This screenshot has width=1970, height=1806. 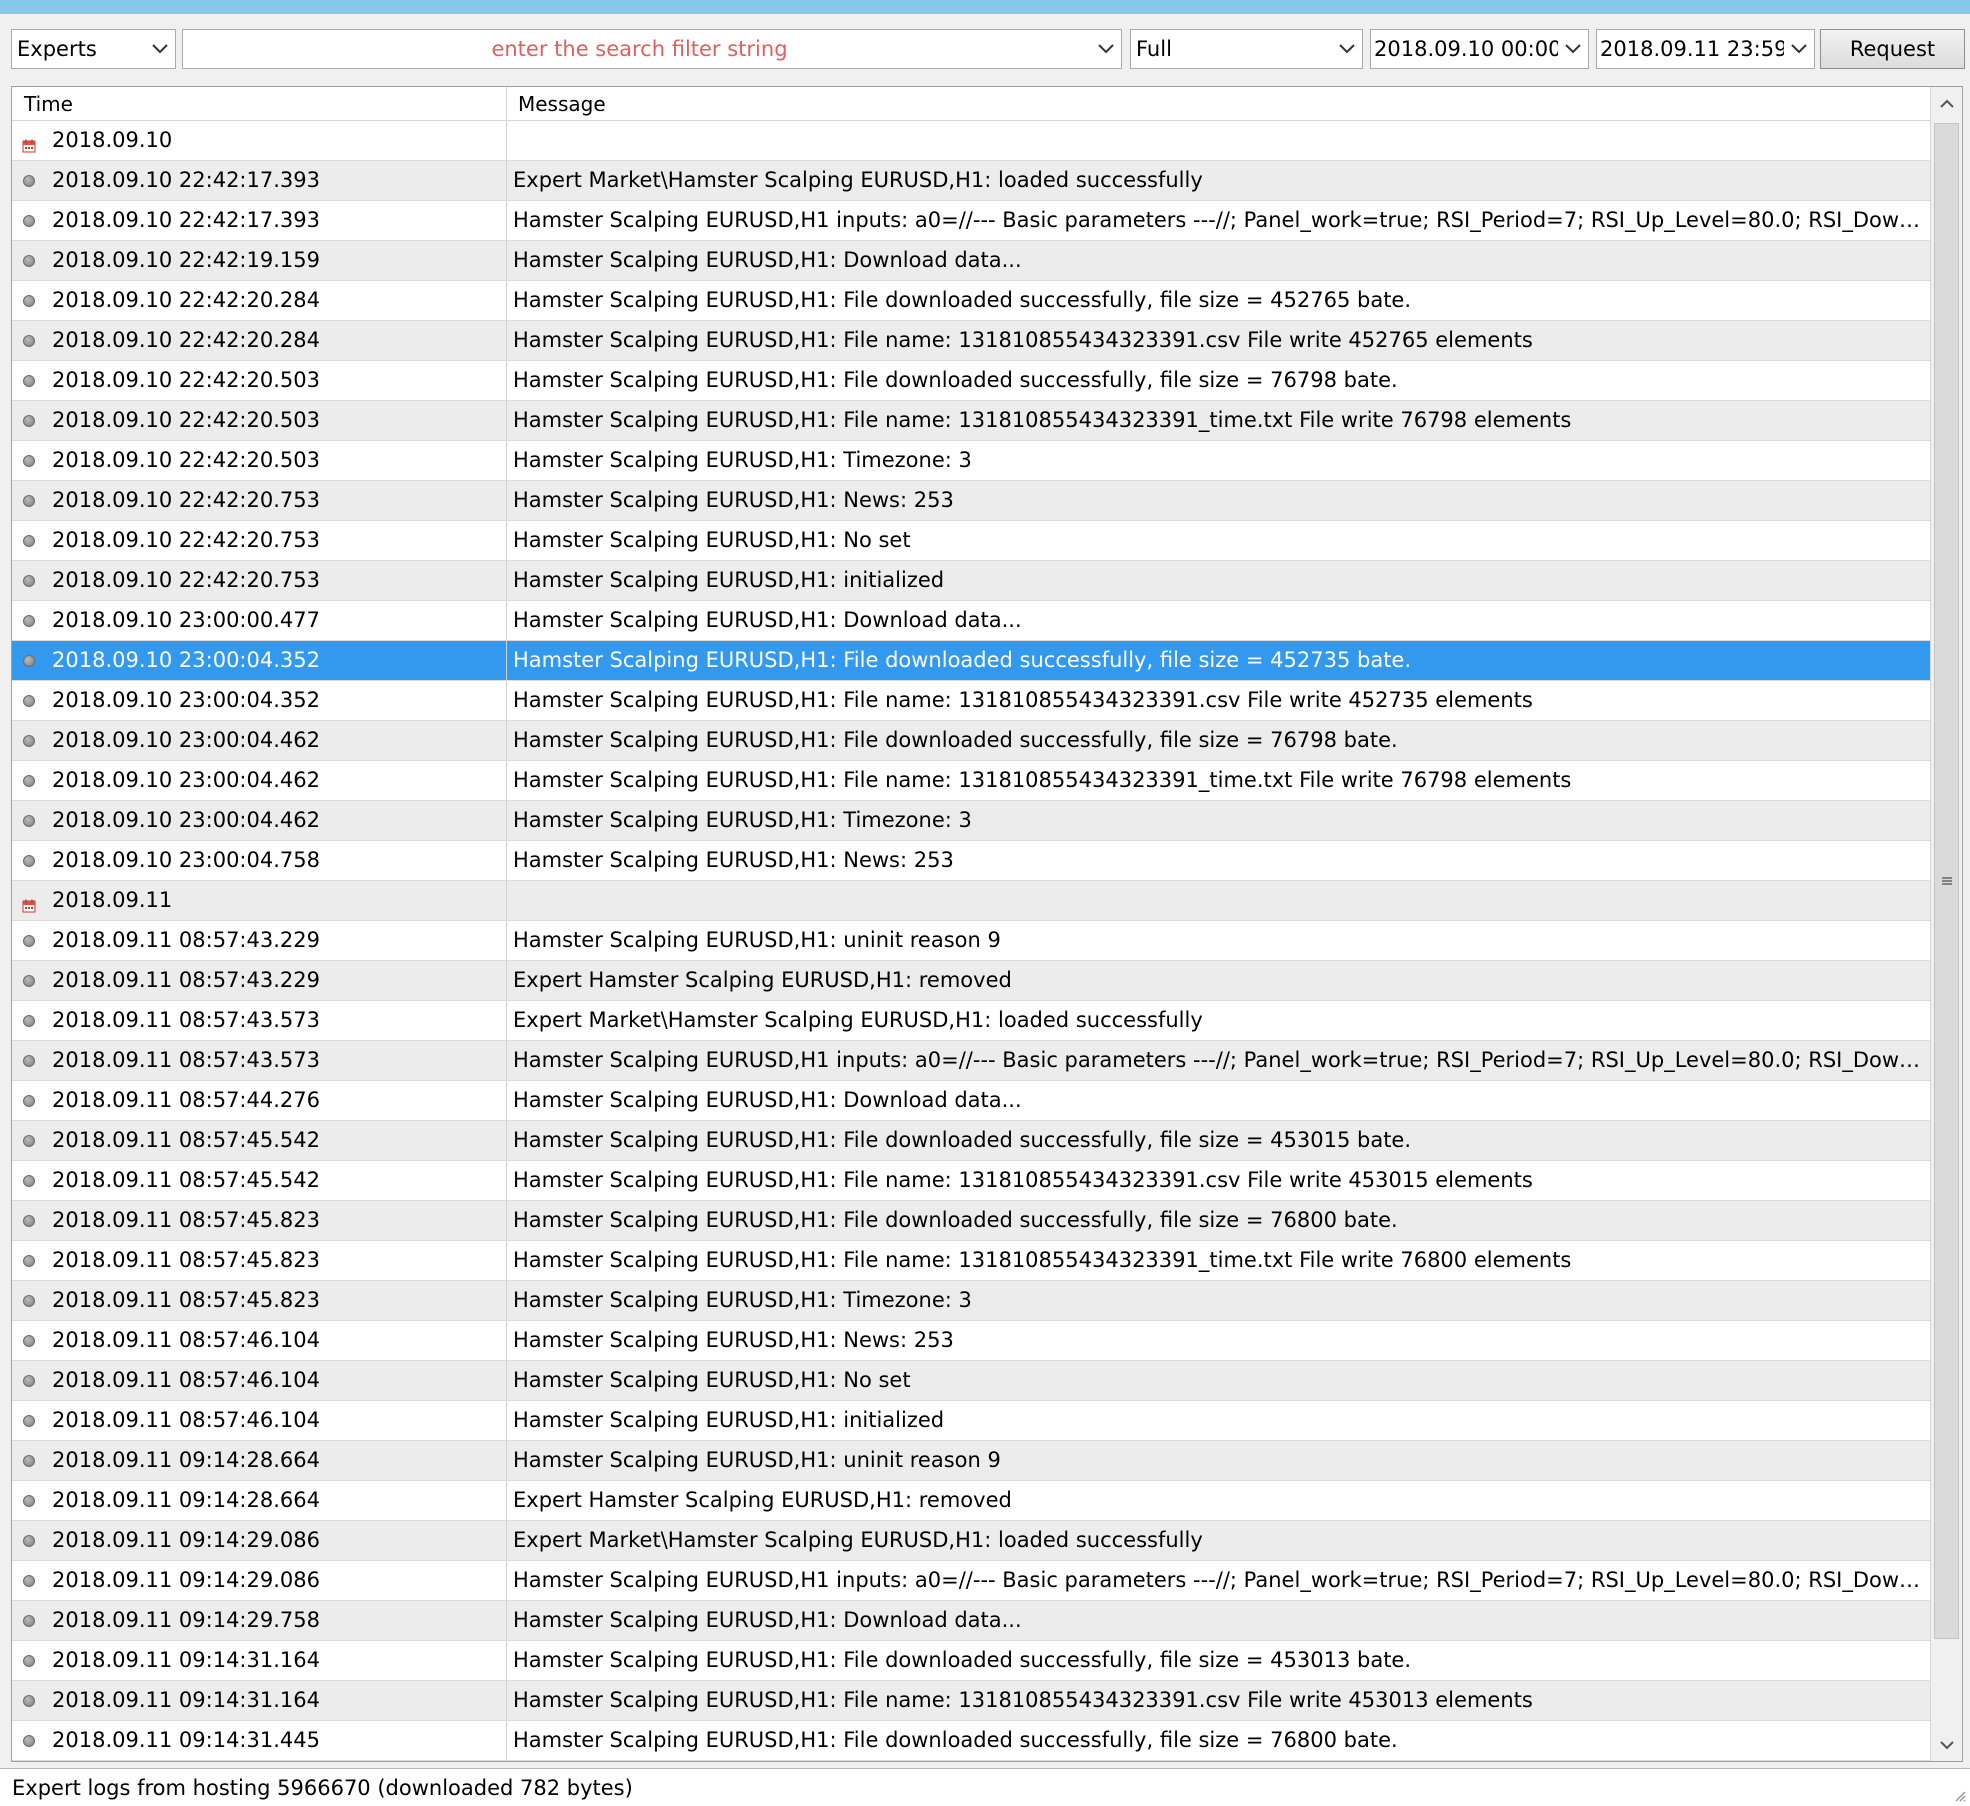 What do you see at coordinates (29, 143) in the screenshot?
I see `calendar-icon` at bounding box center [29, 143].